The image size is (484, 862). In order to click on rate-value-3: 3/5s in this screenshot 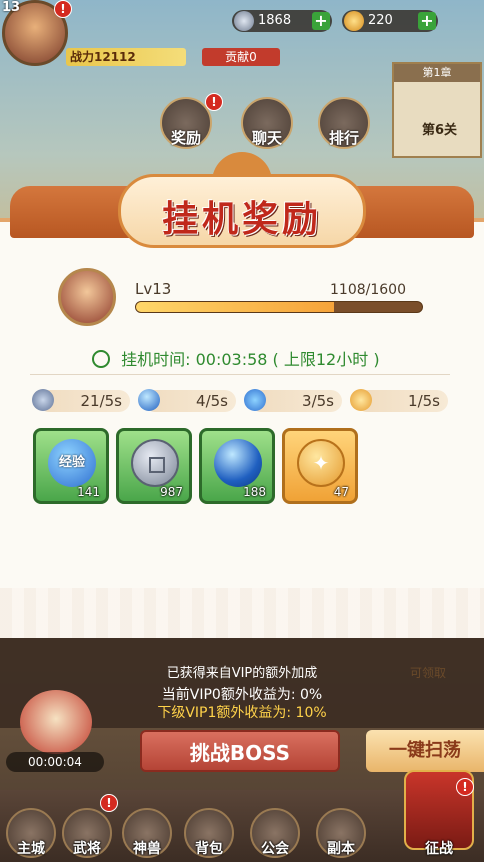, I will do `click(318, 401)`.